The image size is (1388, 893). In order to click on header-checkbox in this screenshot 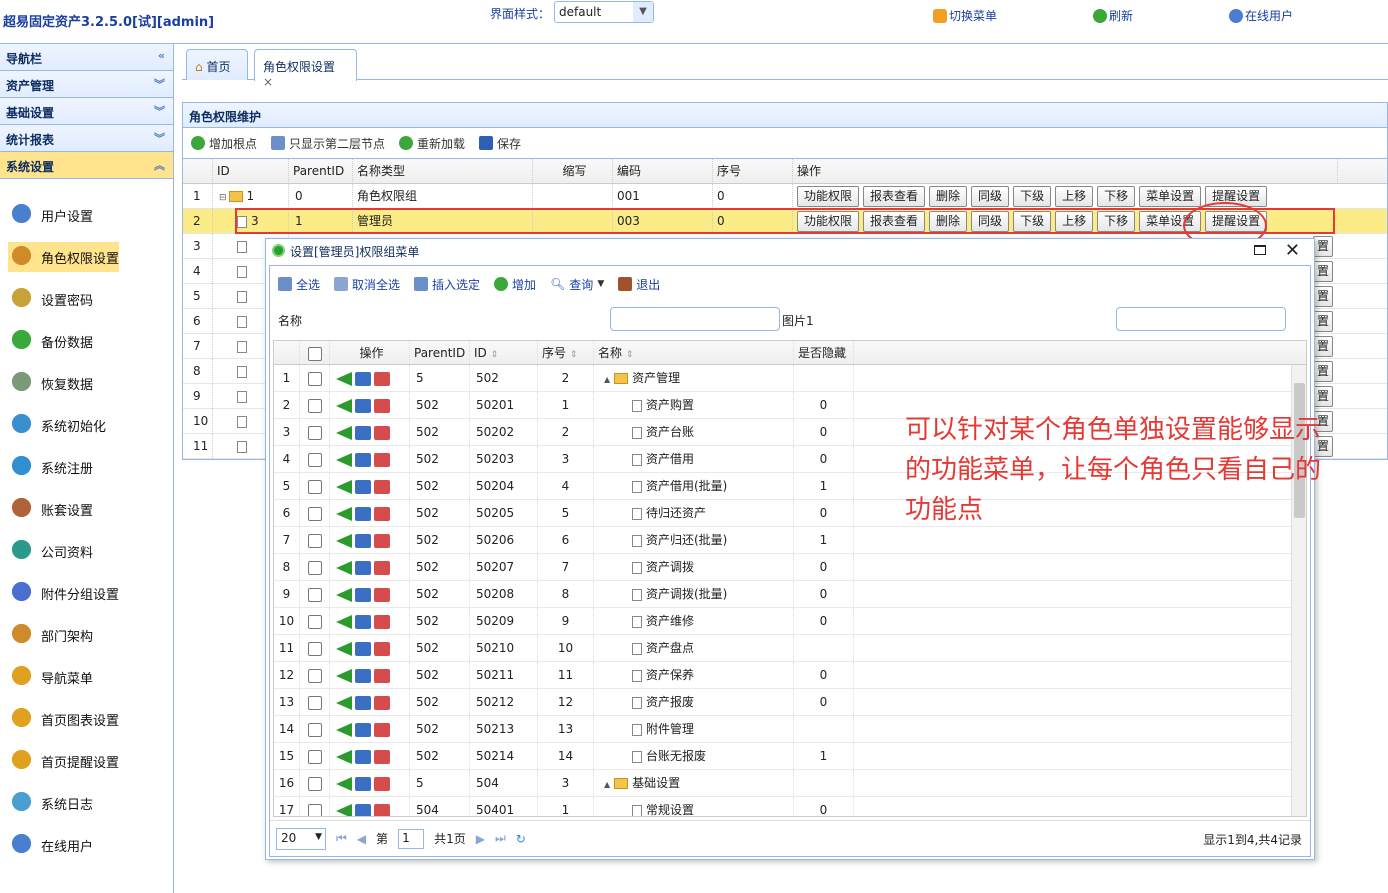, I will do `click(315, 352)`.